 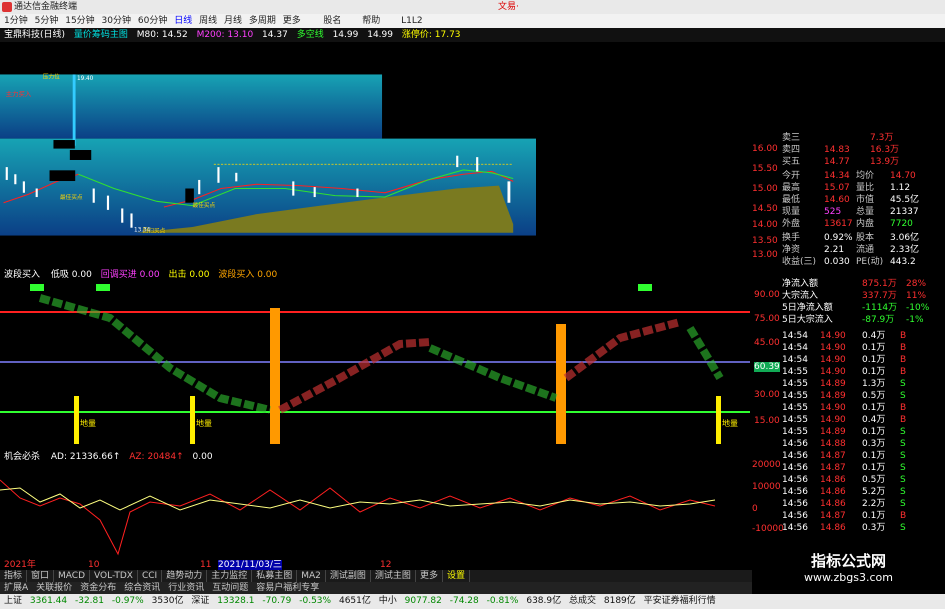 I want to click on total-value: 8189亿, so click(x=619, y=601).